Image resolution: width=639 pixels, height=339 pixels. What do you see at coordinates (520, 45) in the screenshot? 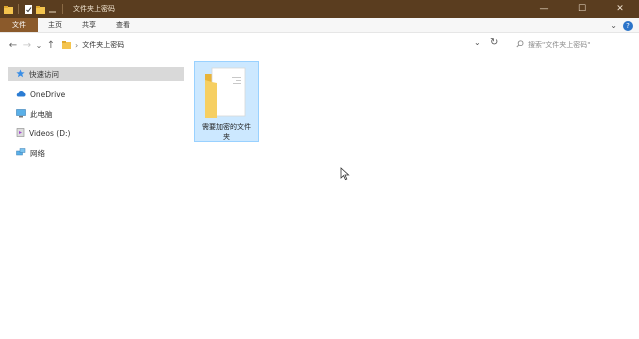
I see `search-icon` at bounding box center [520, 45].